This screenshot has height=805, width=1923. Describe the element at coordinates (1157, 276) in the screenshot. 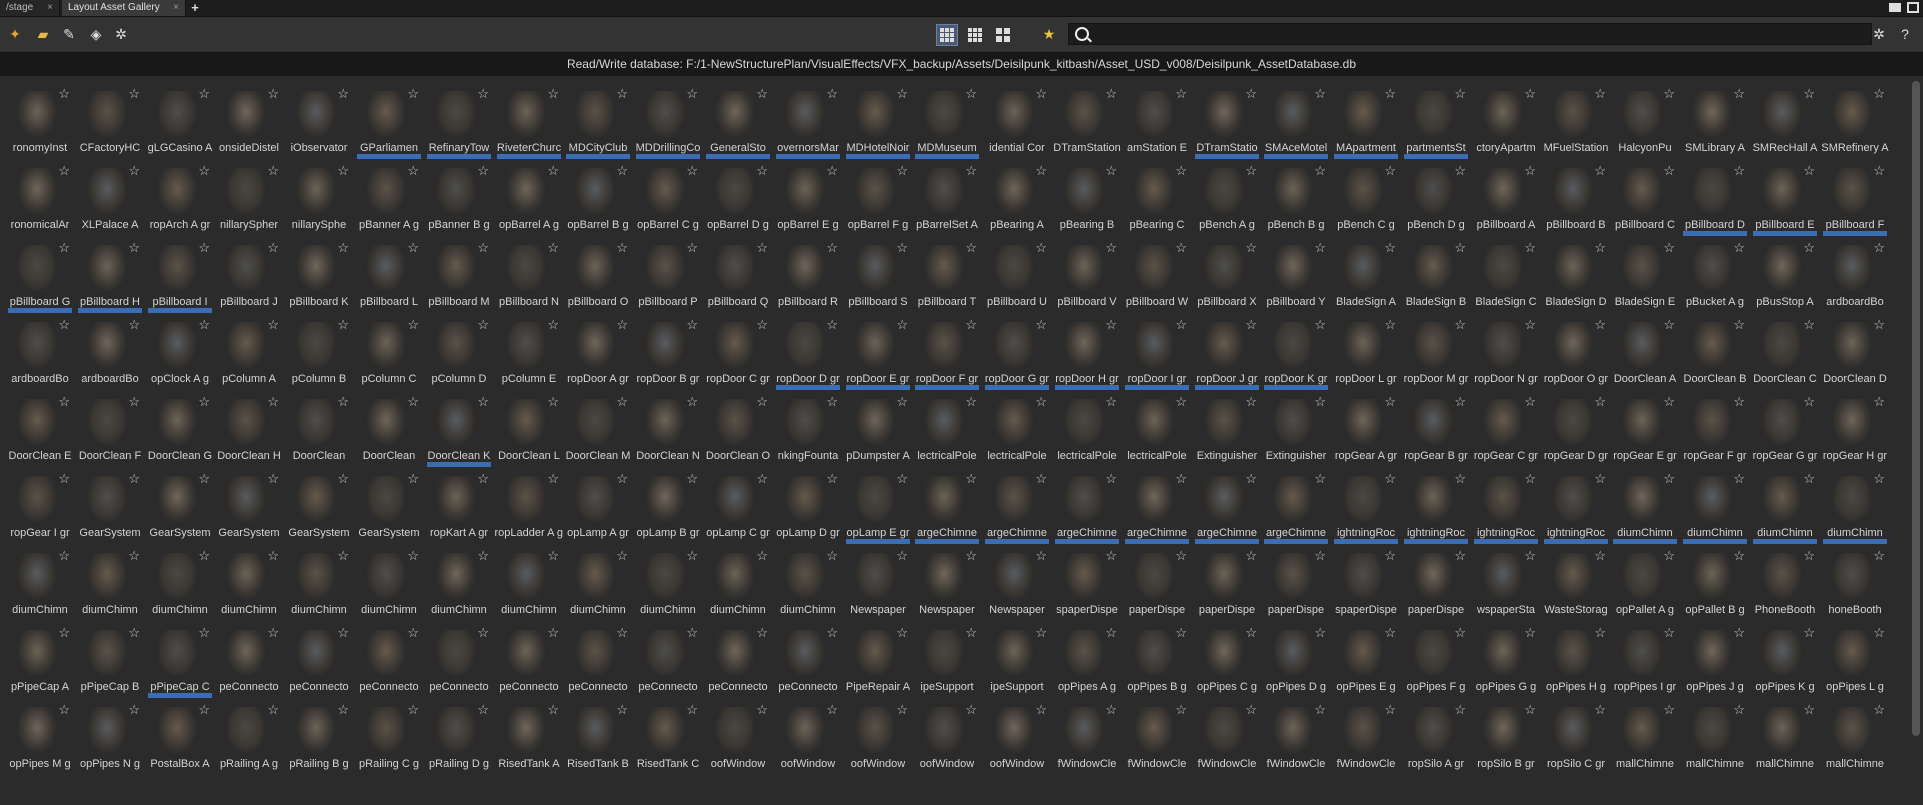

I see `asset-tile: ☆ pBillboard W` at that location.